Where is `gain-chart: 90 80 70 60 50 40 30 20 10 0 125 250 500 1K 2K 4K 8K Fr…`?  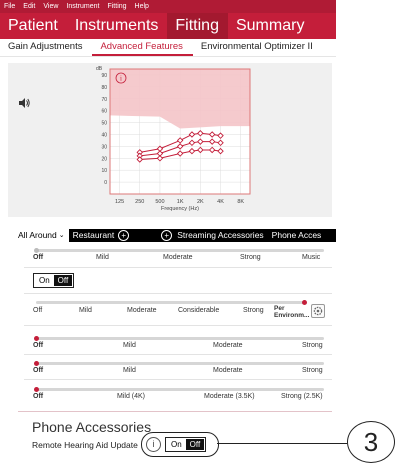 gain-chart: 90 80 70 60 50 40 30 20 10 0 125 250 500 1K 2K 4K 8K Fr… is located at coordinates (173, 139).